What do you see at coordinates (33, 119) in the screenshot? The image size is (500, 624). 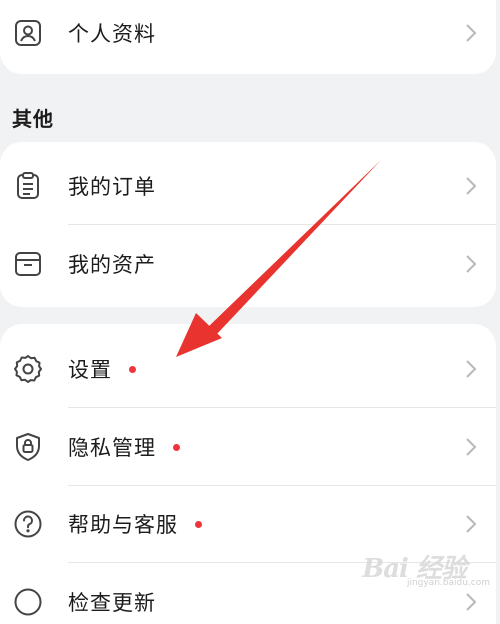 I see `section-title-other: 其他` at bounding box center [33, 119].